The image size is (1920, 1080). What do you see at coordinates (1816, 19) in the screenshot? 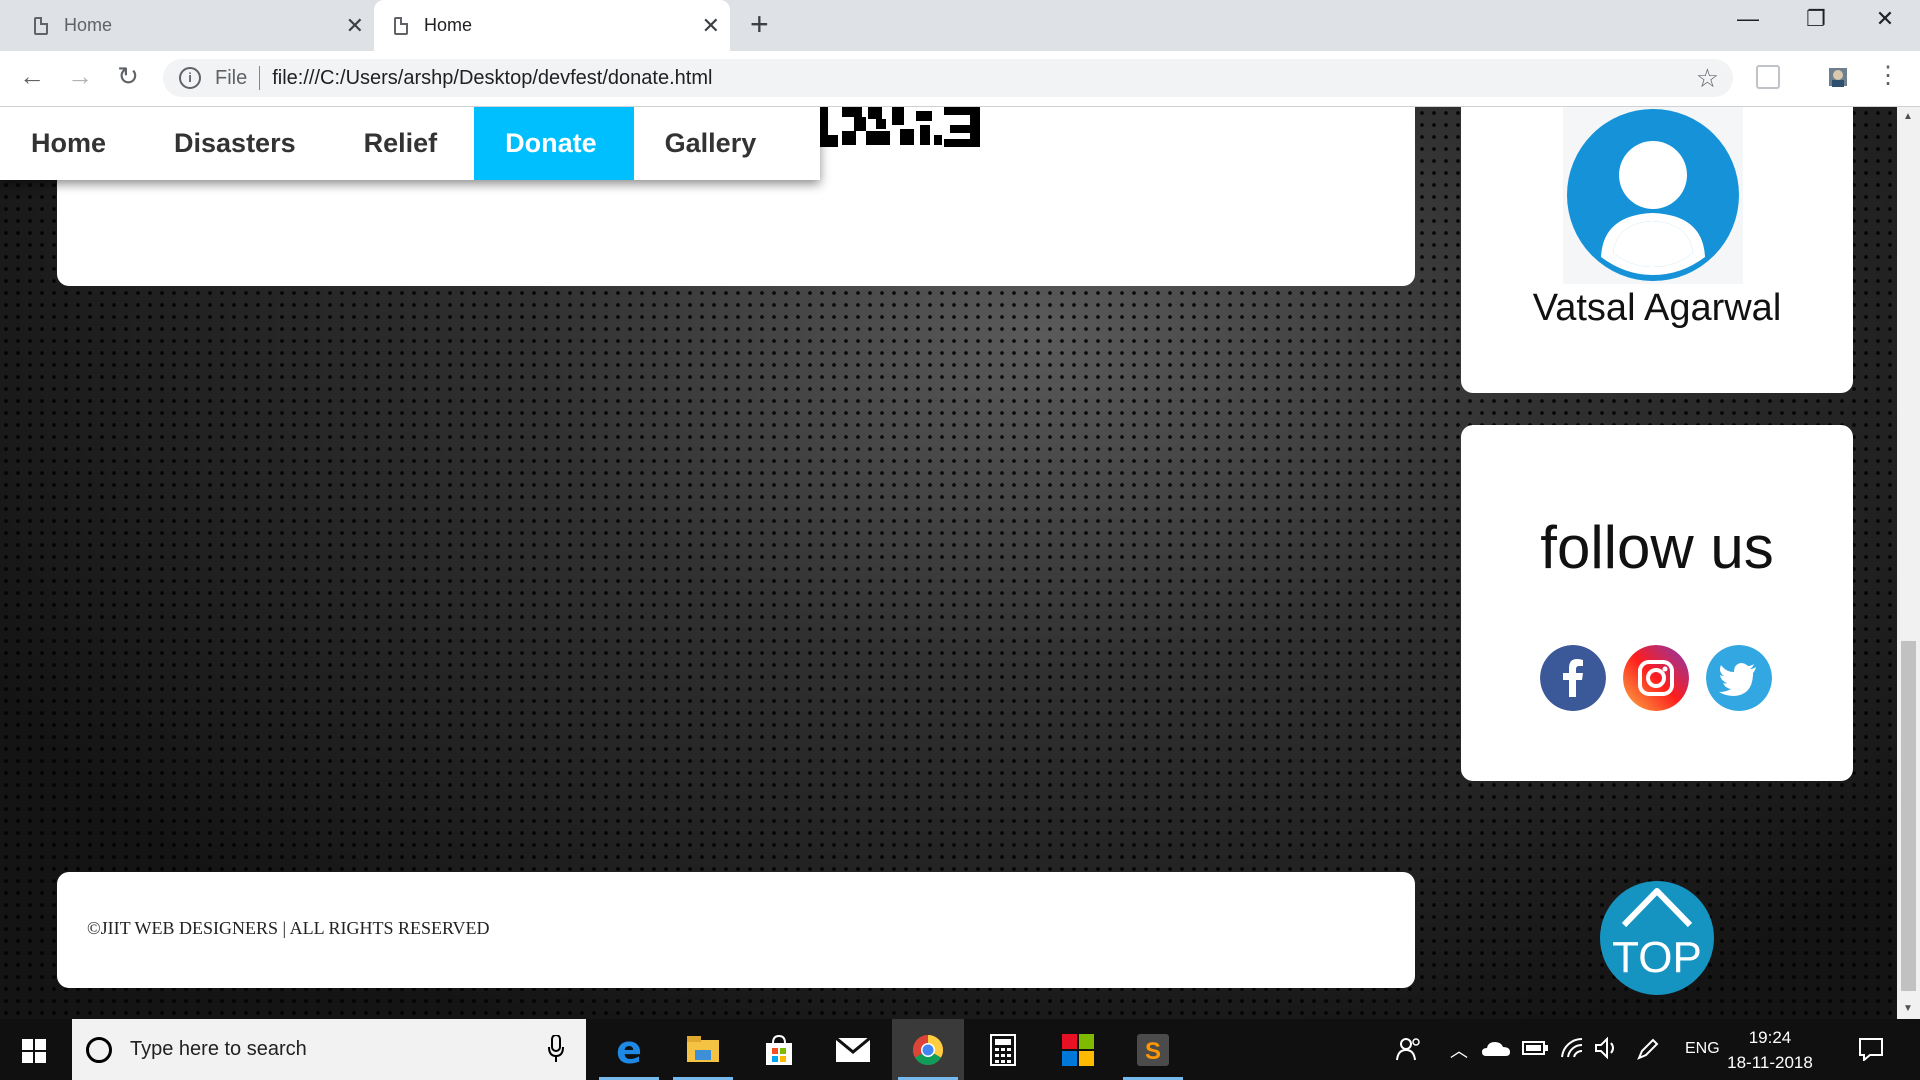
I see `restore-button: ❐` at bounding box center [1816, 19].